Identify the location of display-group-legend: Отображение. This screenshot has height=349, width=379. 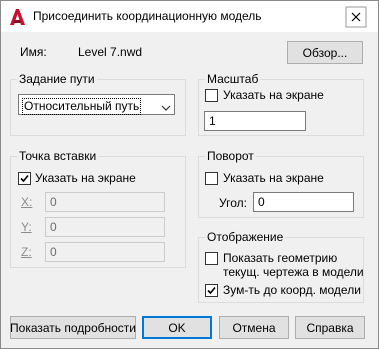
(245, 237).